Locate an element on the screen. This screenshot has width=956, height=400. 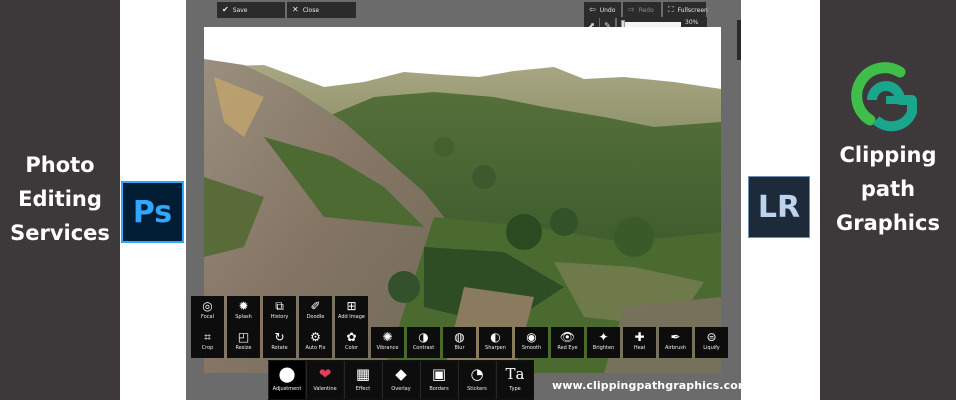
tool-label: Airbrush is located at coordinates (675, 348).